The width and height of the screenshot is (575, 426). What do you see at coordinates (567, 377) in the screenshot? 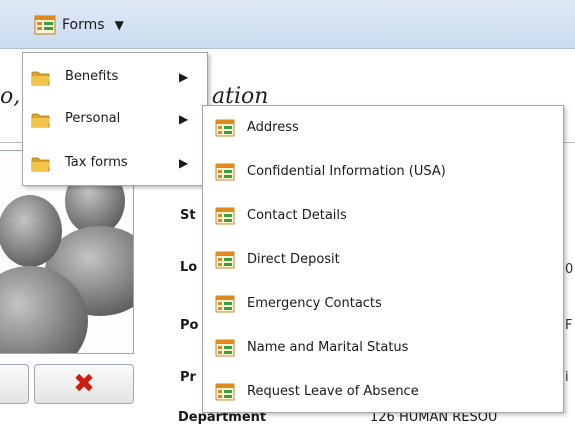
I see `field-value-clip-3: i` at bounding box center [567, 377].